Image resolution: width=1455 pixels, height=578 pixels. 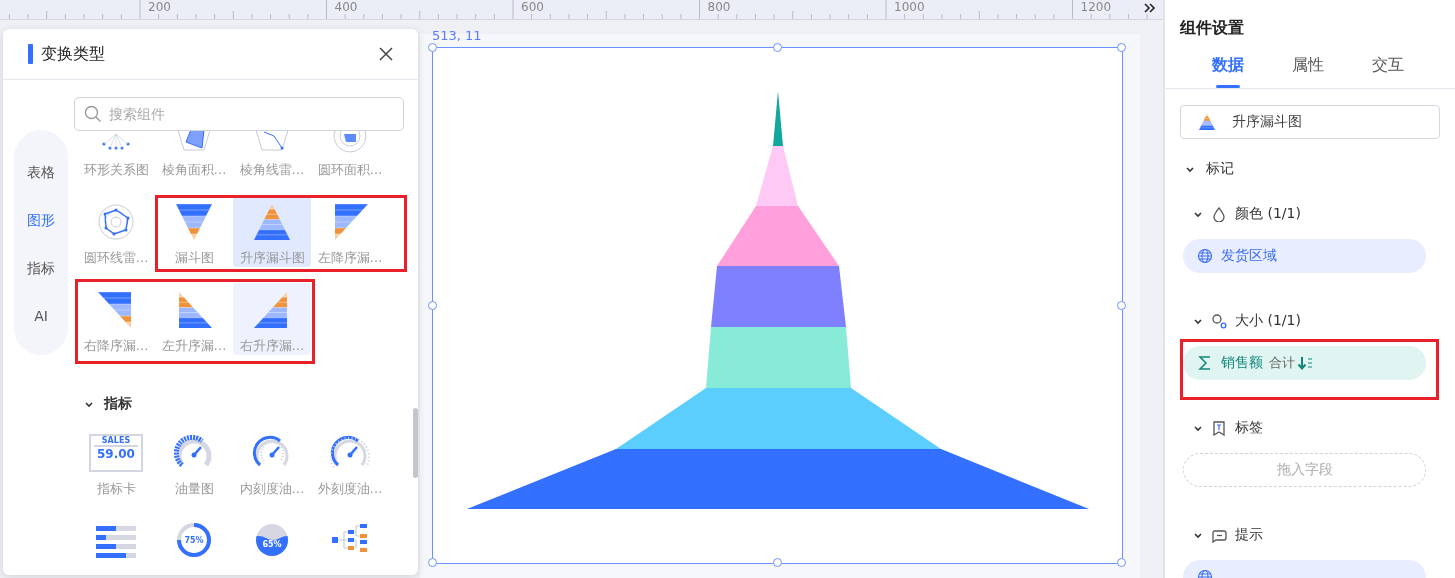 I want to click on ring-chart-icon, so click(x=194, y=540).